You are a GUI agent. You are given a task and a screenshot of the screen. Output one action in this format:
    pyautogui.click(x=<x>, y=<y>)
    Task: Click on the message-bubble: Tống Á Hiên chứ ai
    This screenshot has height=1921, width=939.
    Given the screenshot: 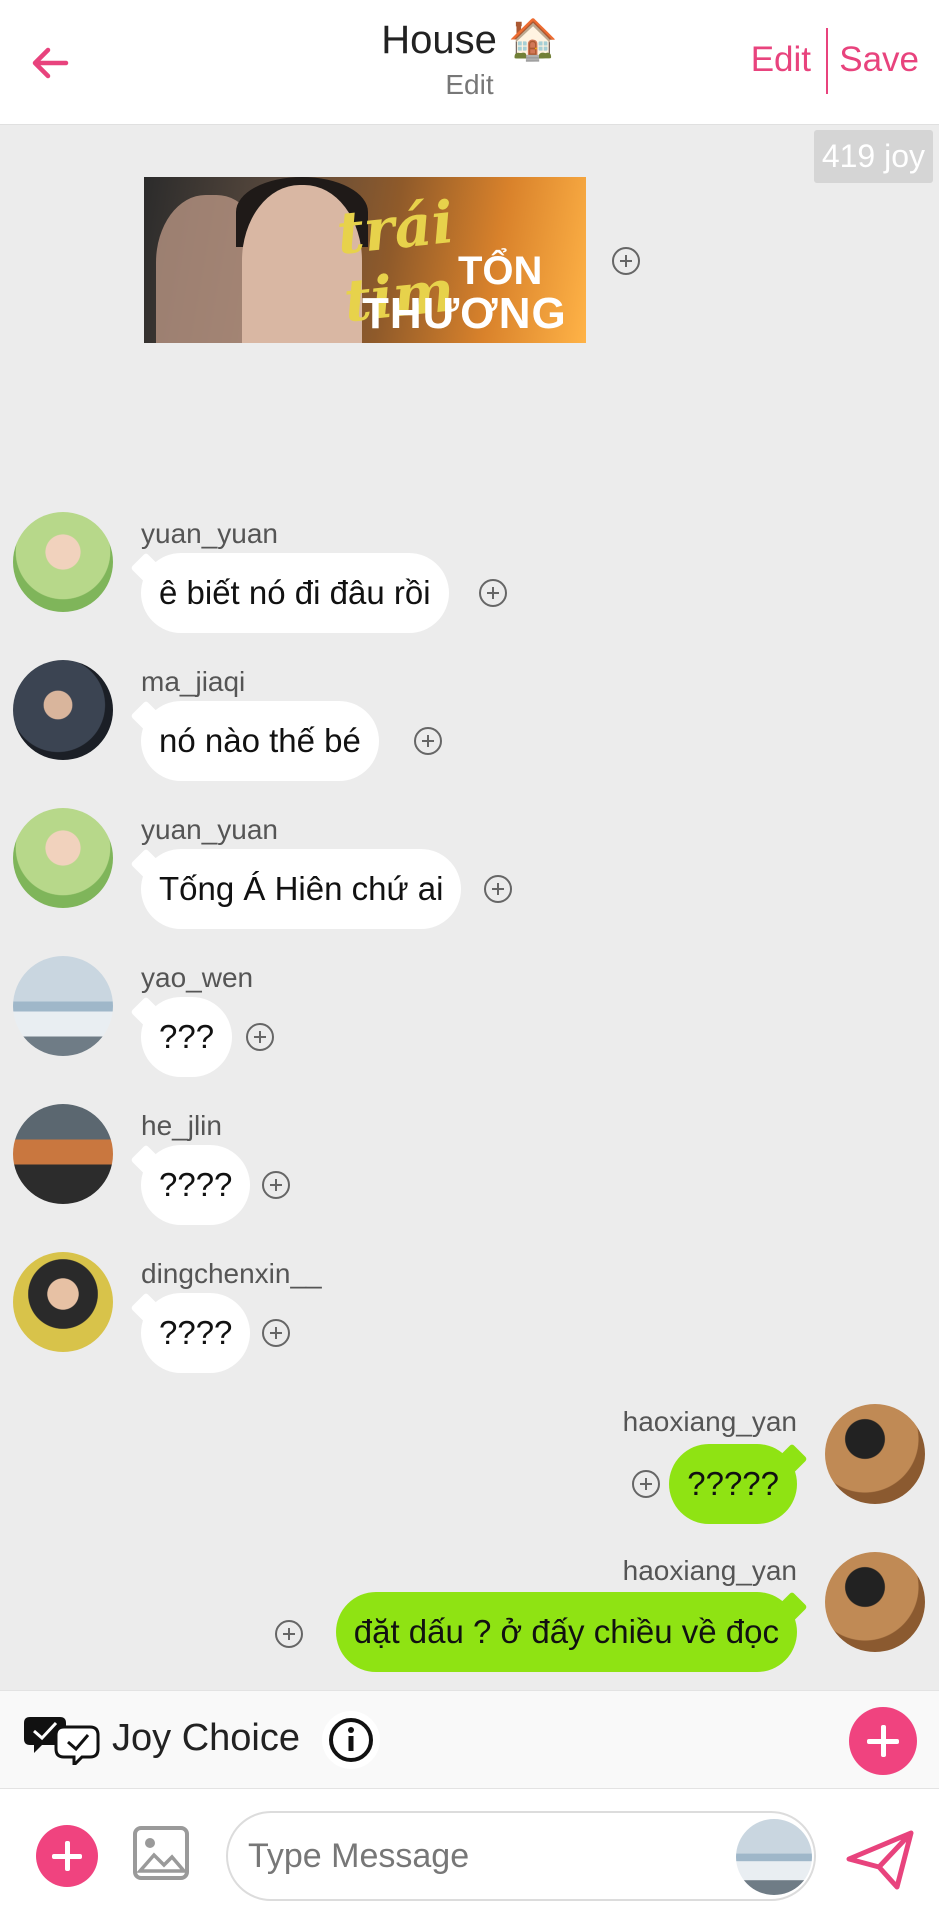 What is the action you would take?
    pyautogui.click(x=301, y=889)
    